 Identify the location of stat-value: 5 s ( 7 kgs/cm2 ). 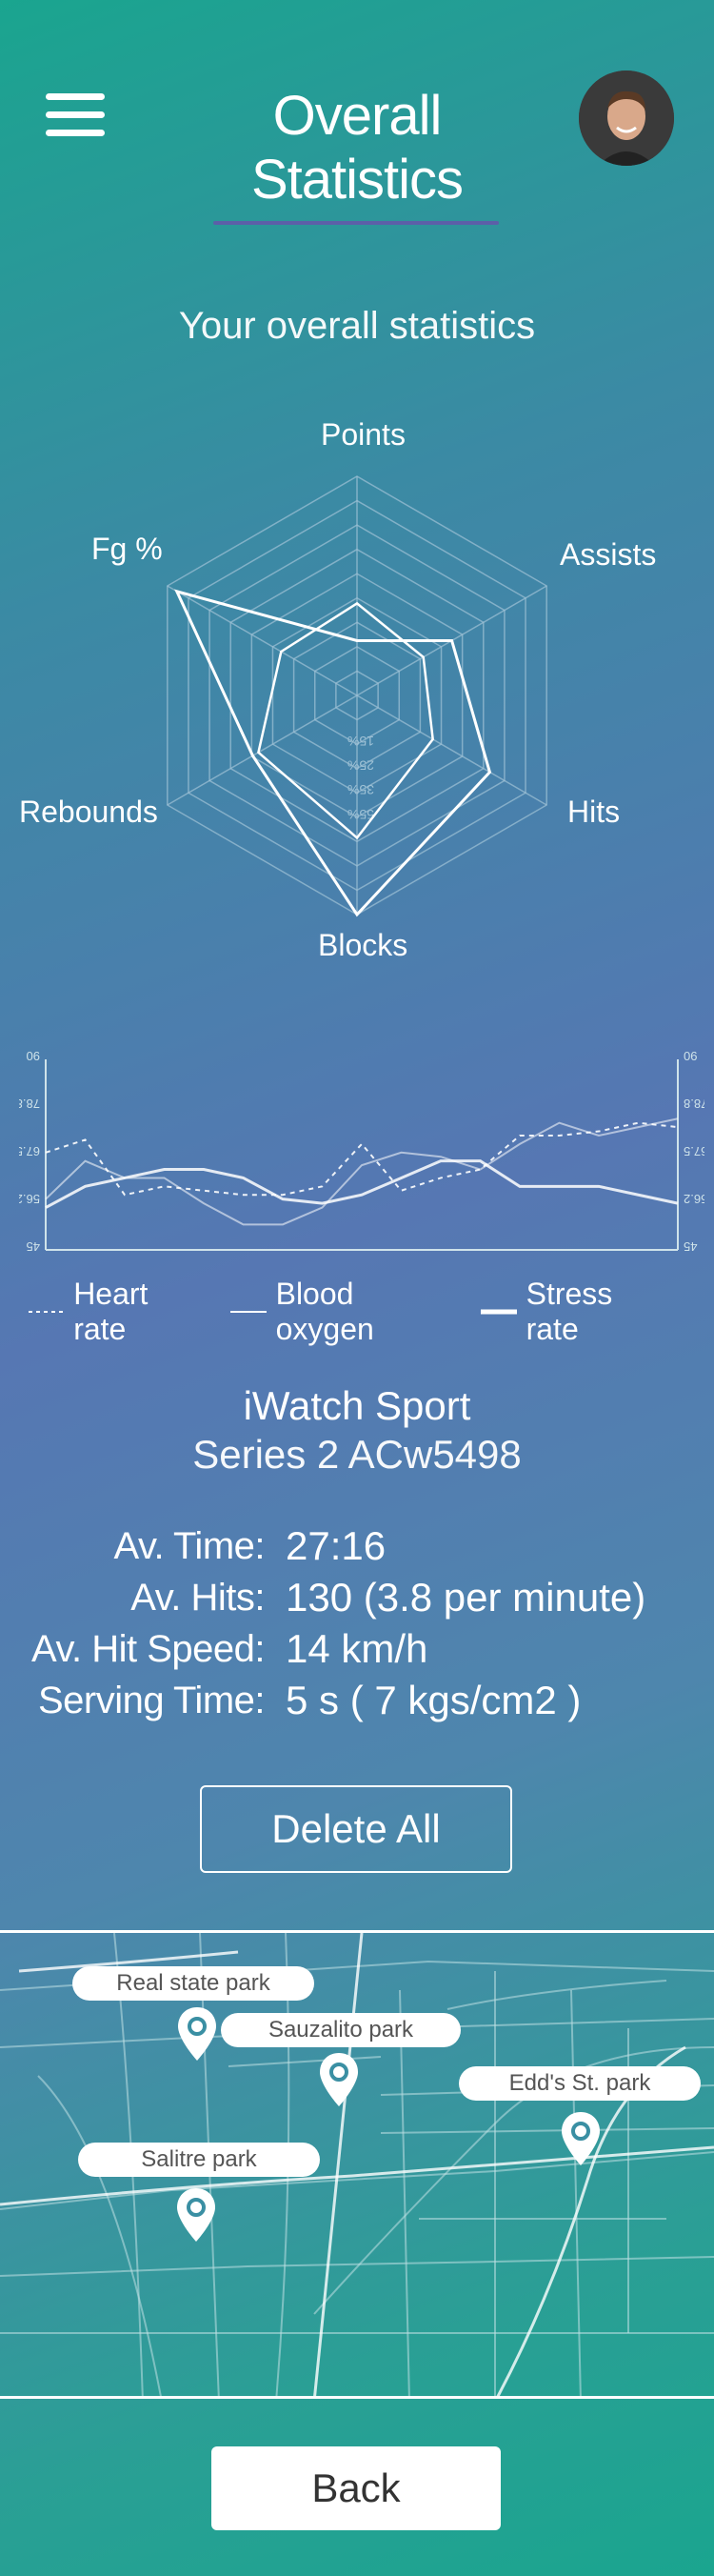
(434, 1700).